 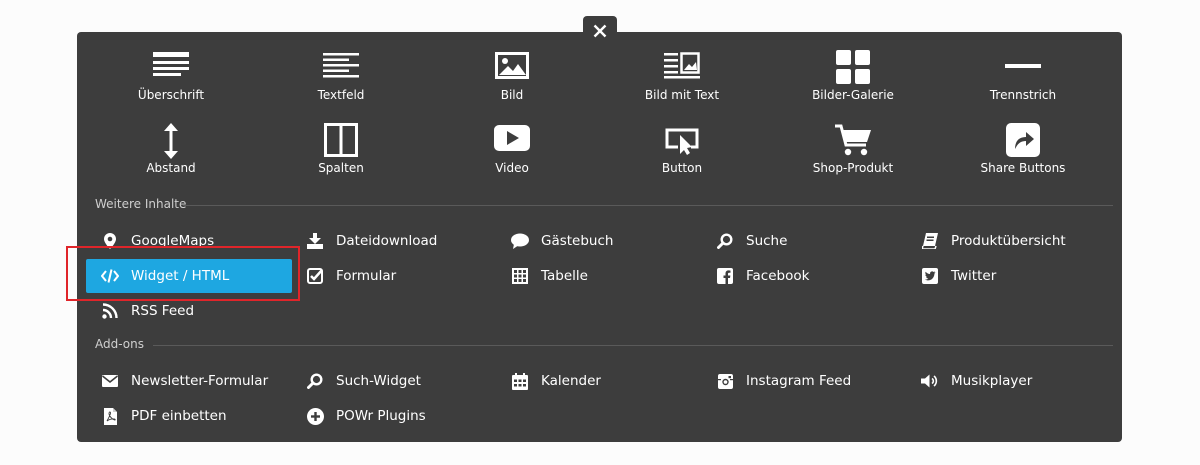 I want to click on tile-label: Trennstrich, so click(x=1023, y=95).